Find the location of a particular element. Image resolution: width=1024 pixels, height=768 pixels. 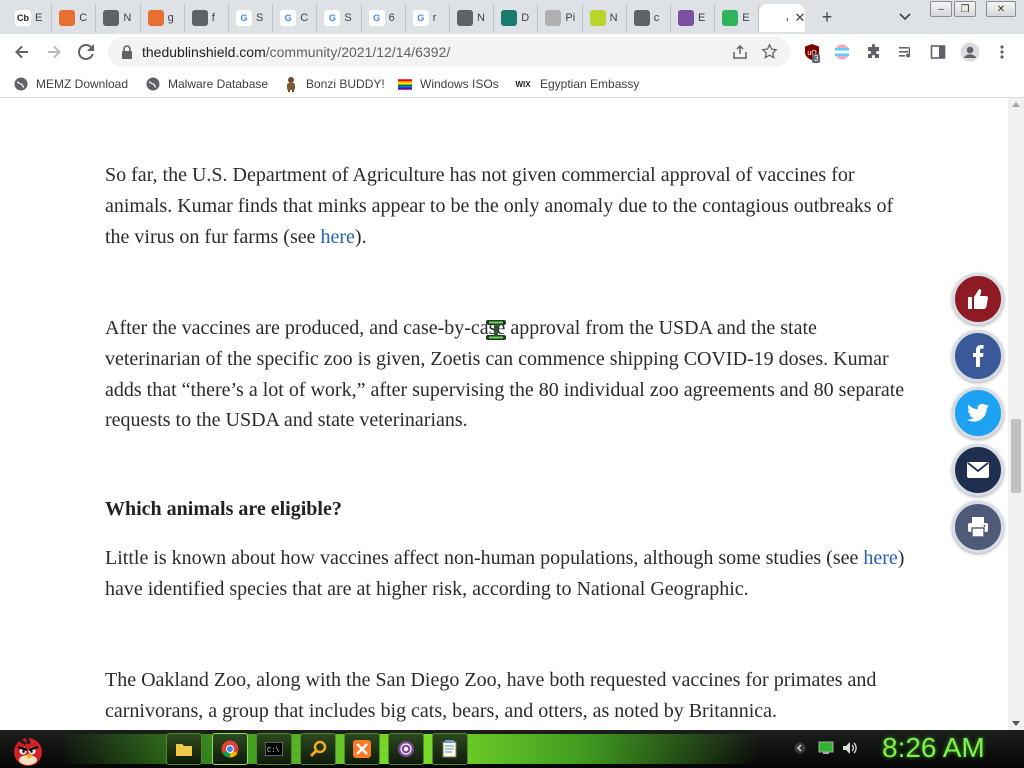

text-cursor-icon is located at coordinates (496, 330).